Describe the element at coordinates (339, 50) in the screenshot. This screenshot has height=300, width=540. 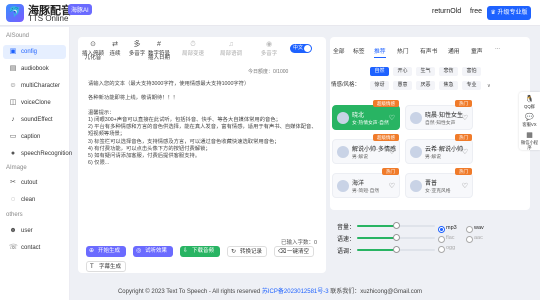
I see `tab-all: 全部` at that location.